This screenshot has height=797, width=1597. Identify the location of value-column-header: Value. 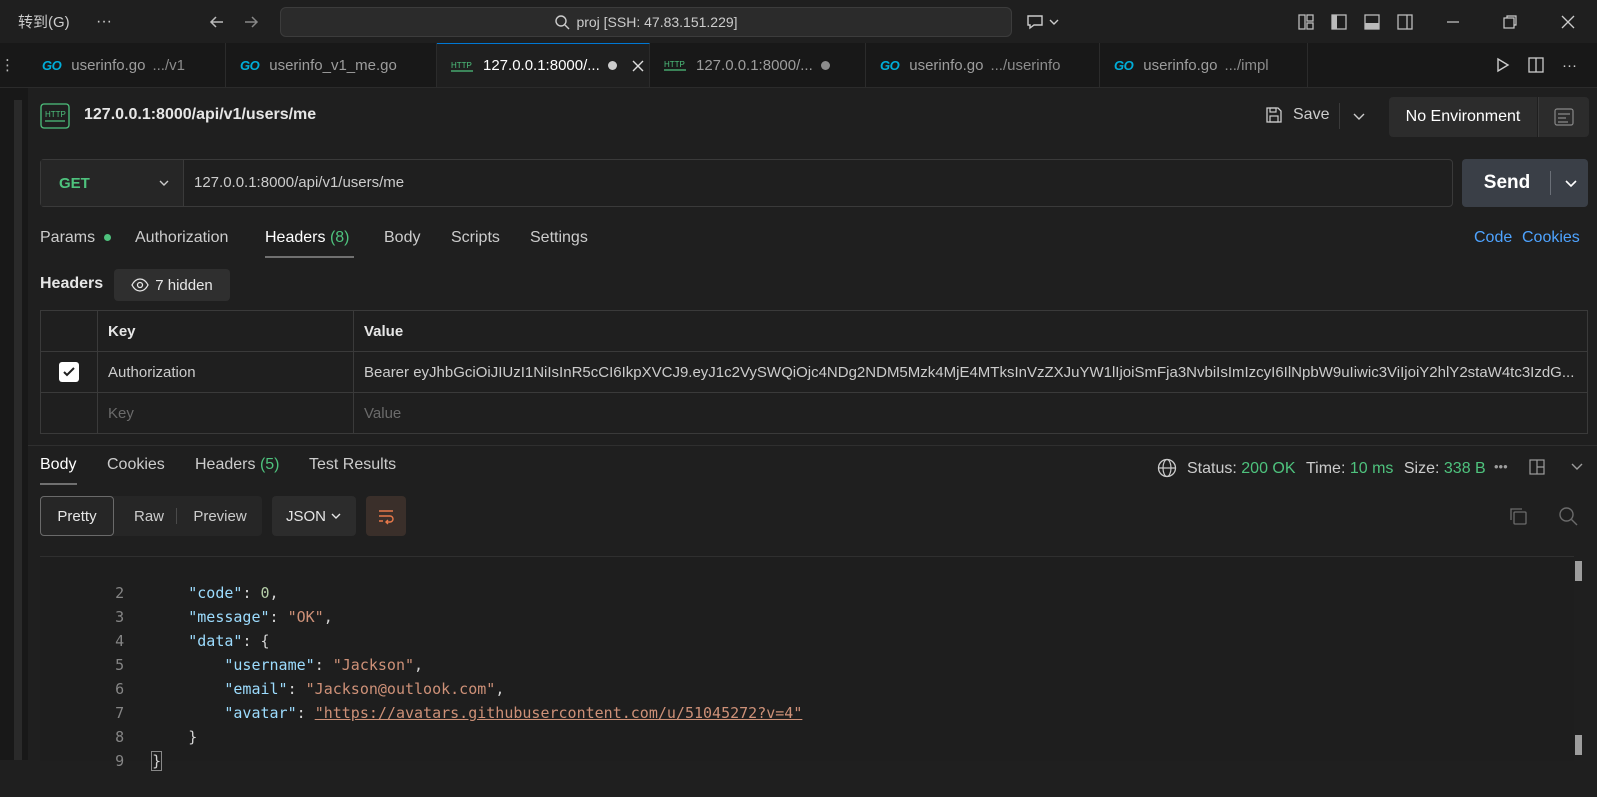
(970, 331).